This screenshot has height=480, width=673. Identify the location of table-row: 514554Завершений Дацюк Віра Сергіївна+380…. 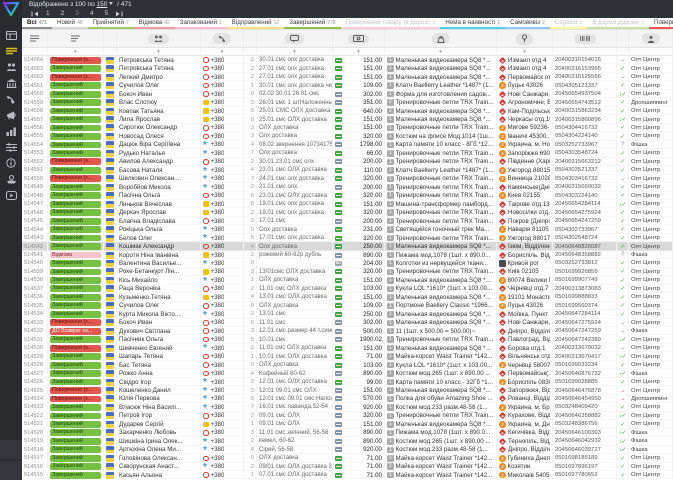
(347, 145).